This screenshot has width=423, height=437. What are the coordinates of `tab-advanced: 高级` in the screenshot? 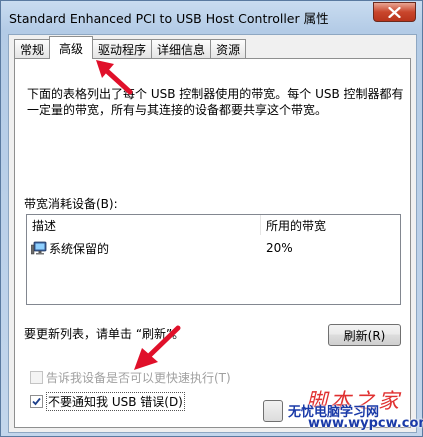 It's located at (71, 47).